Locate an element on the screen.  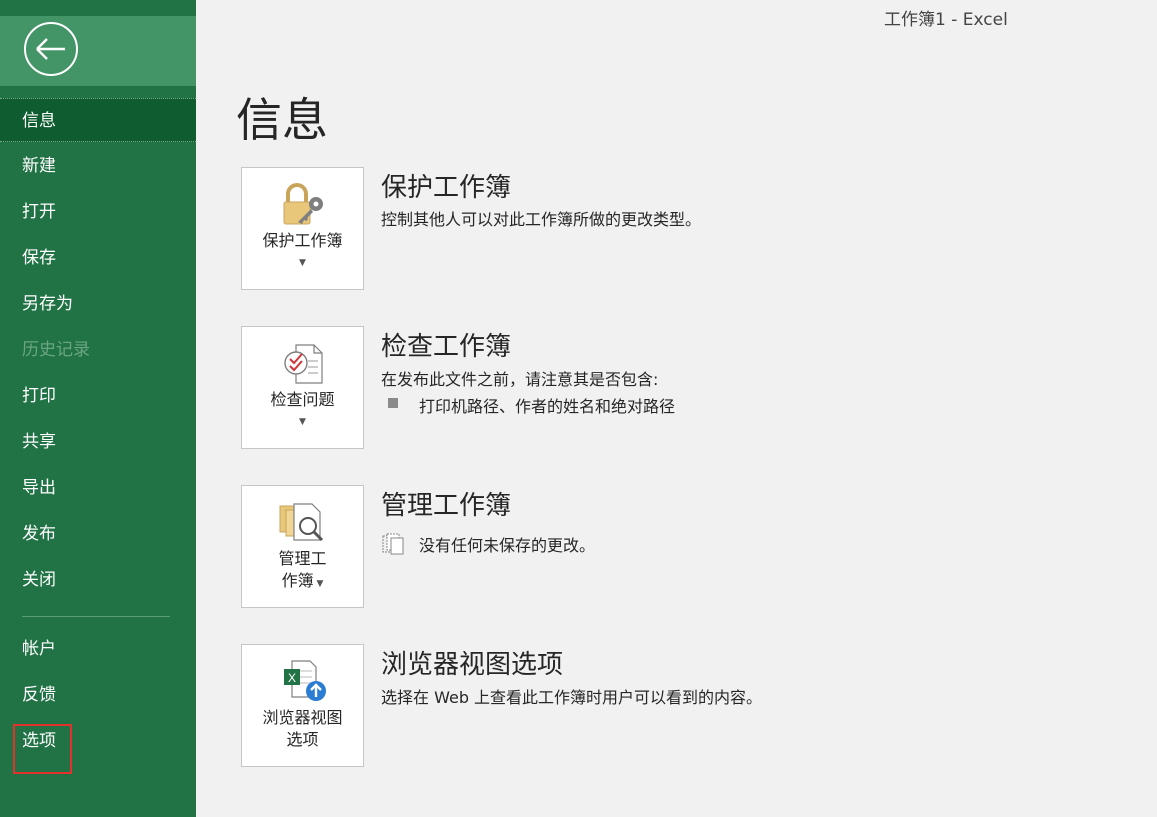
inspect-workbook-bullet: 打印机路径、作者的姓名和绝对路径 is located at coordinates (547, 406).